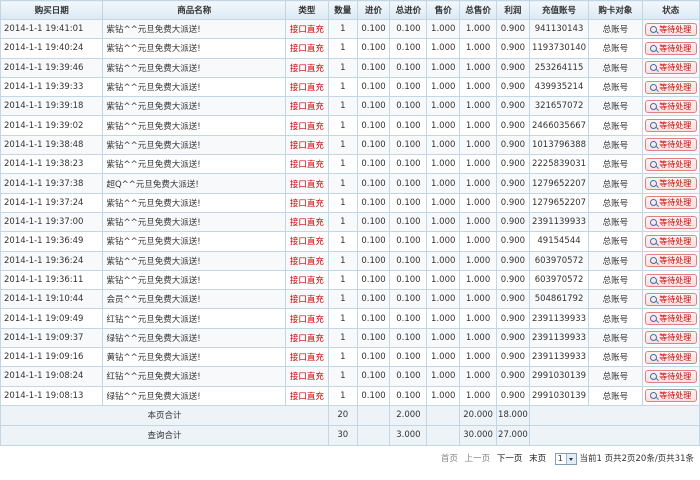 This screenshot has height=480, width=700. What do you see at coordinates (449, 459) in the screenshot?
I see `first-page-link: 首页` at bounding box center [449, 459].